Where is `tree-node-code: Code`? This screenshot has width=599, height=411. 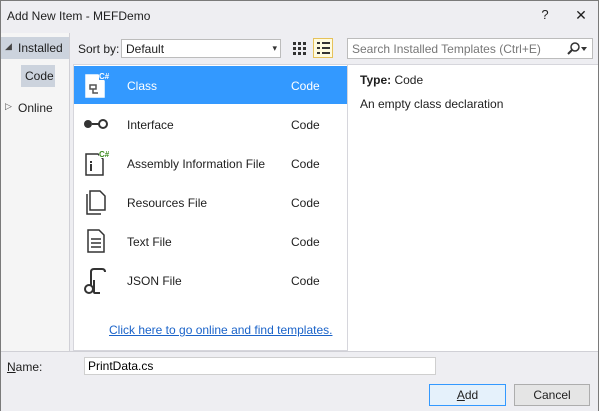 tree-node-code: Code is located at coordinates (38, 76).